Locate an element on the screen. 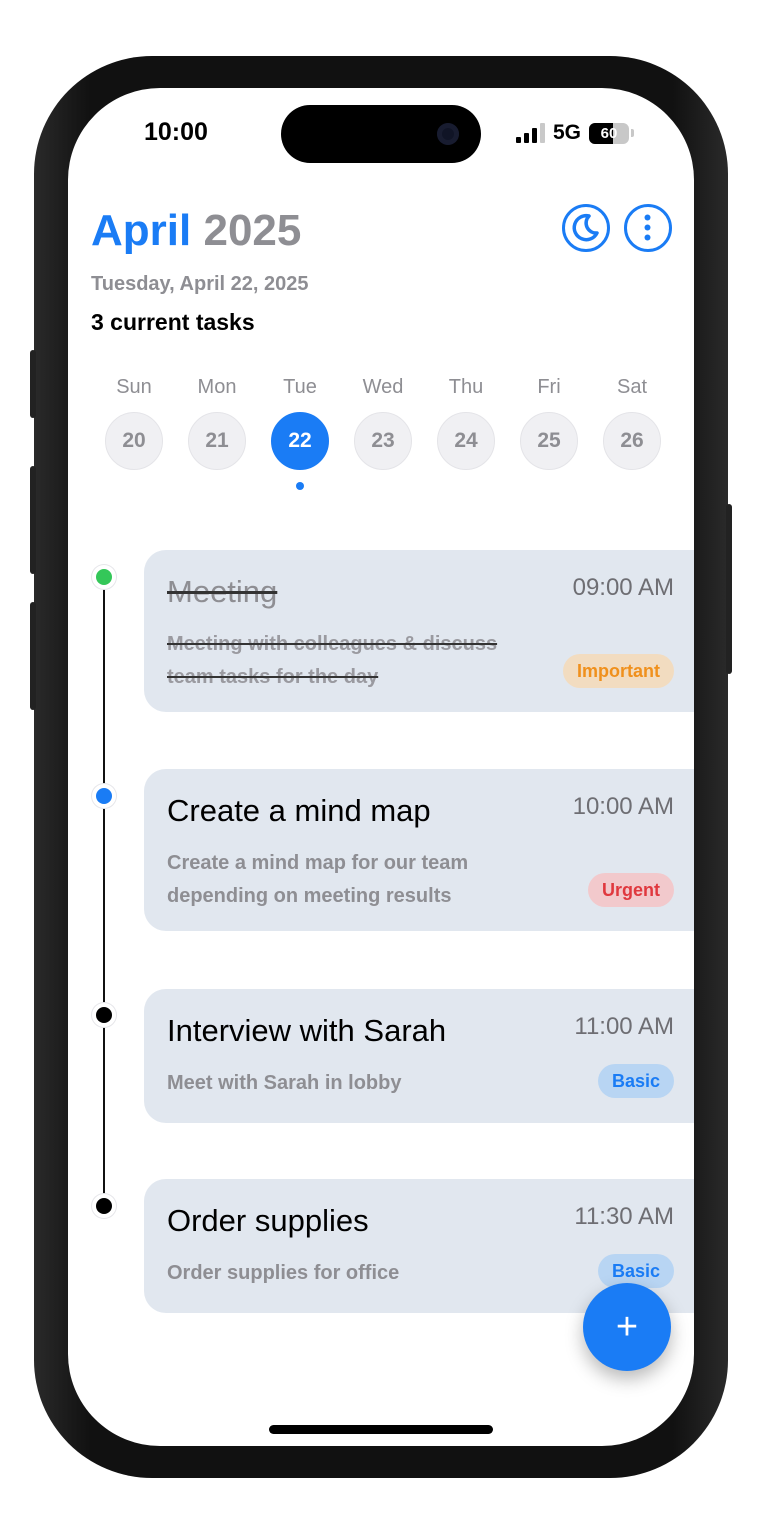  day-label: Wed is located at coordinates (383, 387).